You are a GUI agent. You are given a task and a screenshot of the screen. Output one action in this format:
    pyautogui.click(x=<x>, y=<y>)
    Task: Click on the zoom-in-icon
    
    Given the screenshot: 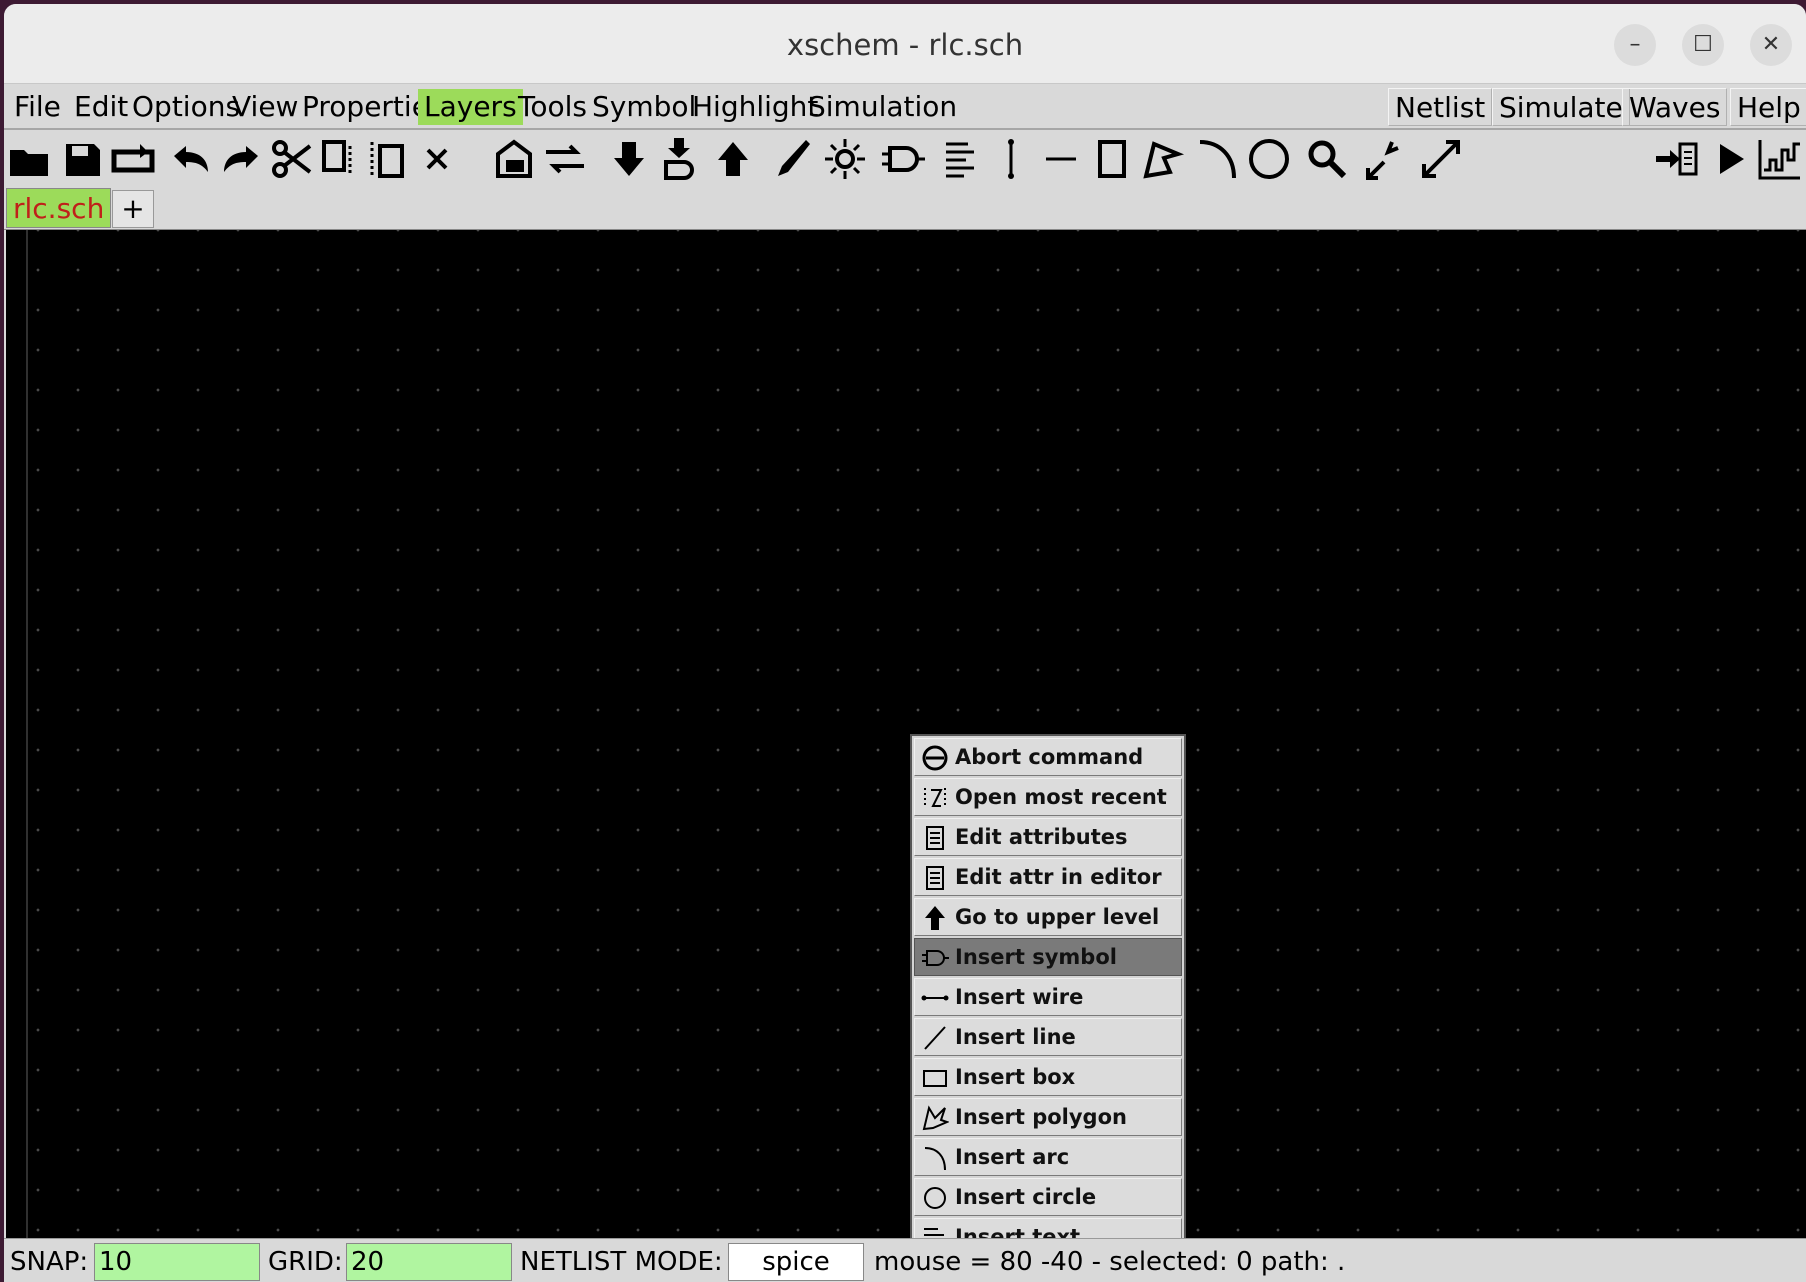 What is the action you would take?
    pyautogui.click(x=1387, y=159)
    